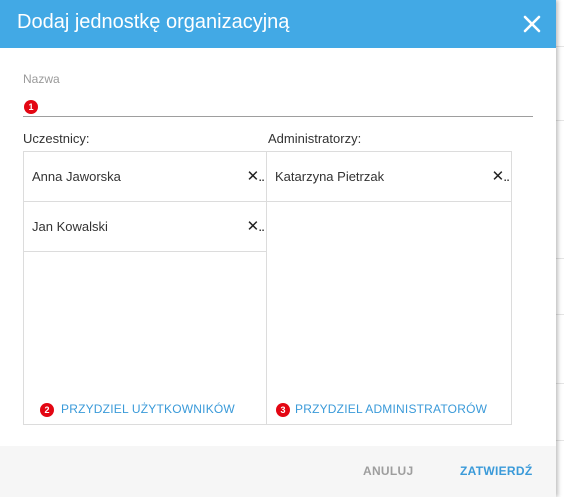  Describe the element at coordinates (283, 410) in the screenshot. I see `step-badge-3: 3` at that location.